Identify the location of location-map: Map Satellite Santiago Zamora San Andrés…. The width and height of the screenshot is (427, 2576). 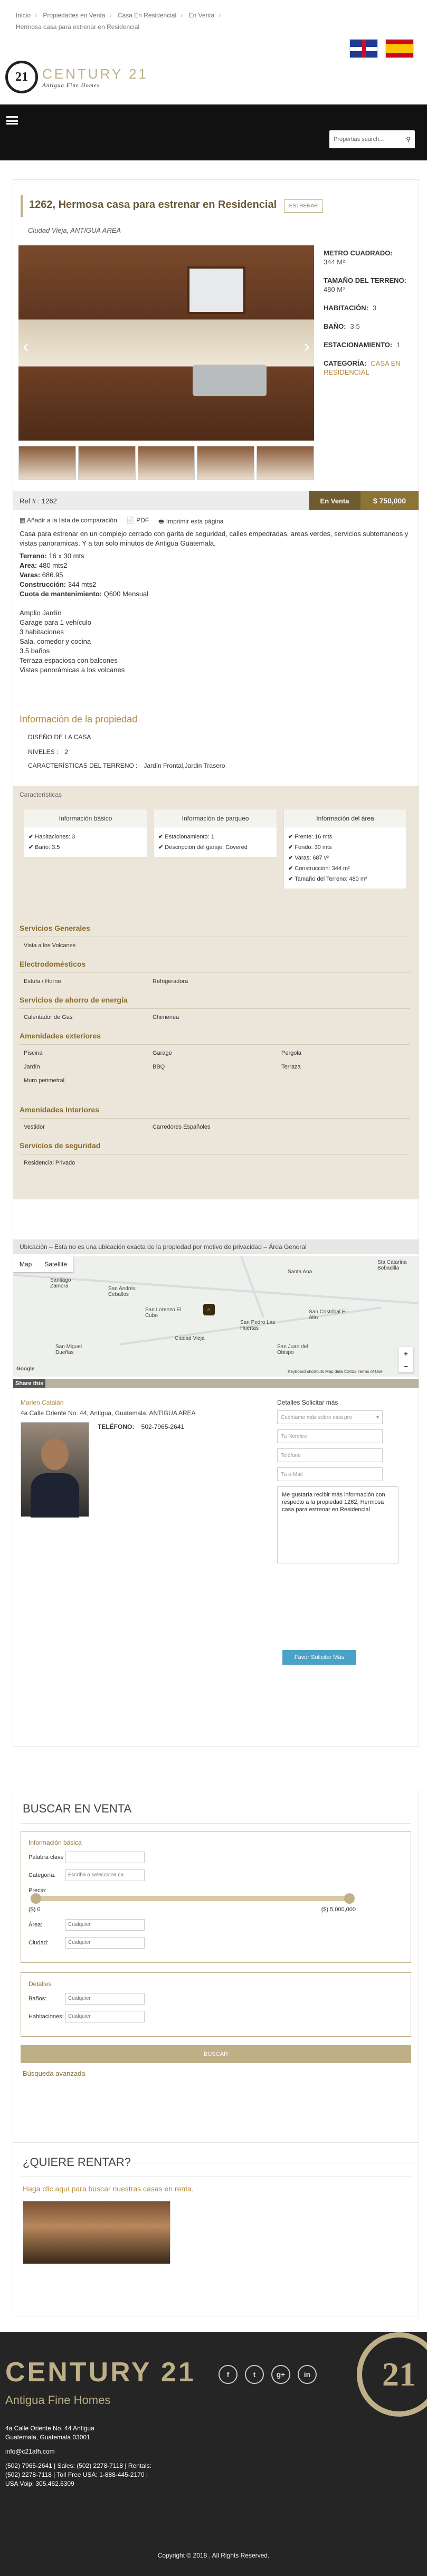
(216, 1316).